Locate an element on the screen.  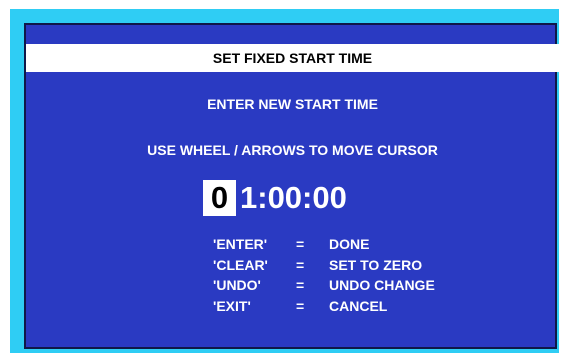
key-legend-row-undo: 'UNDO' = UNDO CHANGE is located at coordinates (324, 285).